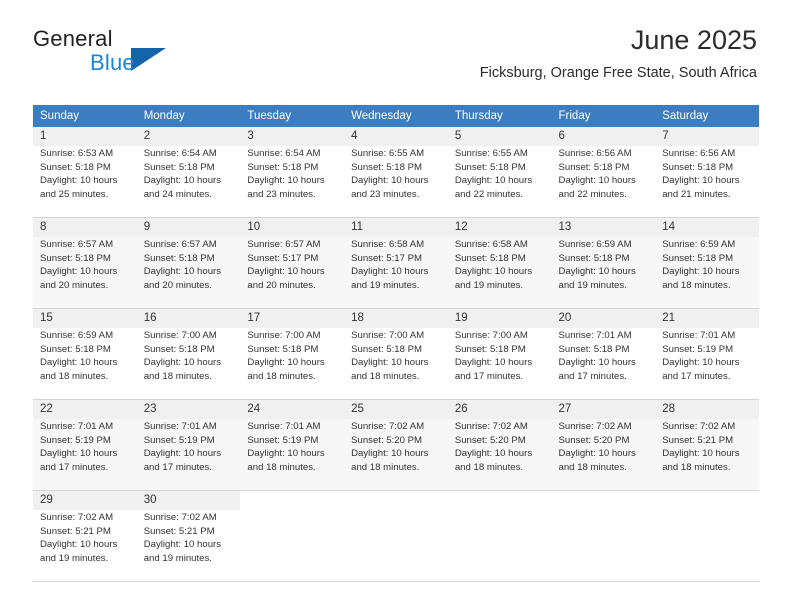 Image resolution: width=792 pixels, height=612 pixels. Describe the element at coordinates (85, 227) in the screenshot. I see `day-number: 8` at that location.